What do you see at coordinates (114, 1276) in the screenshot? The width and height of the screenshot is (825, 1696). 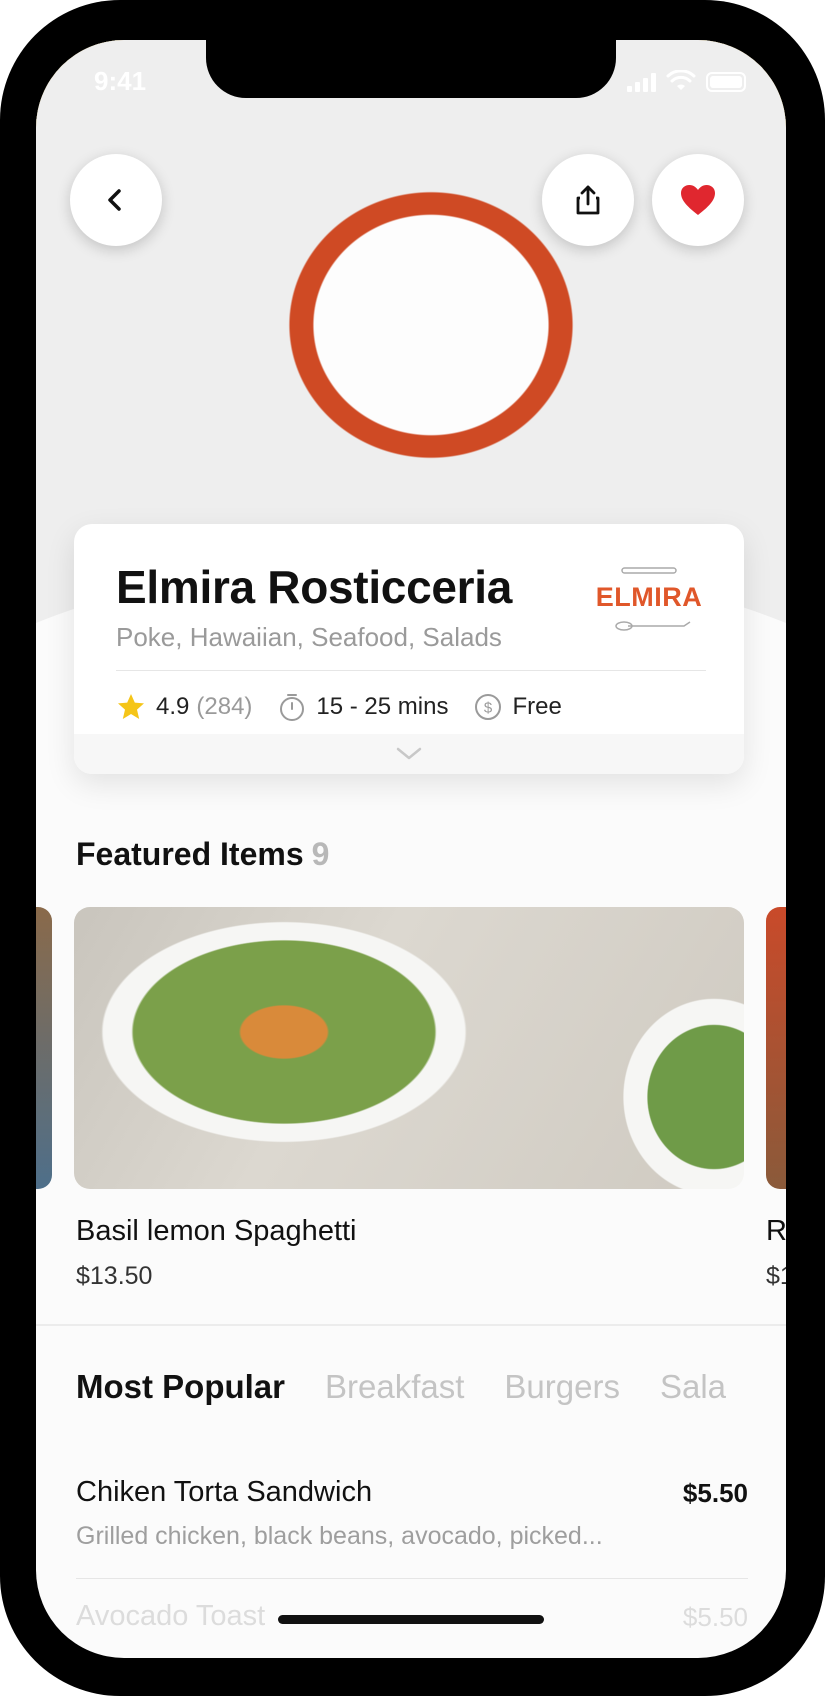 I see `featured-item-price: $13.50` at bounding box center [114, 1276].